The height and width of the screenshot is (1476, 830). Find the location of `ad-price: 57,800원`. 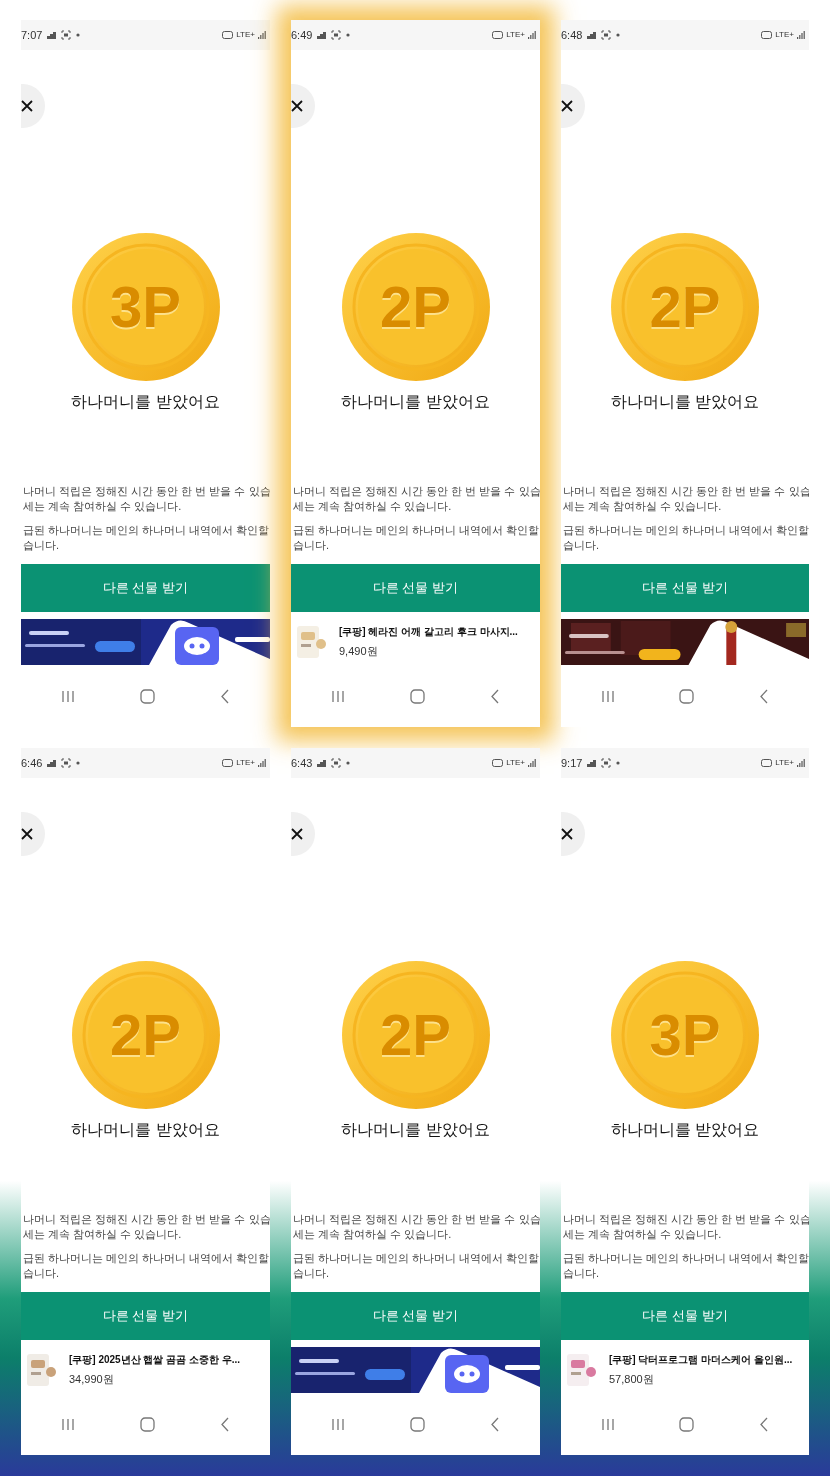

ad-price: 57,800원 is located at coordinates (632, 1380).